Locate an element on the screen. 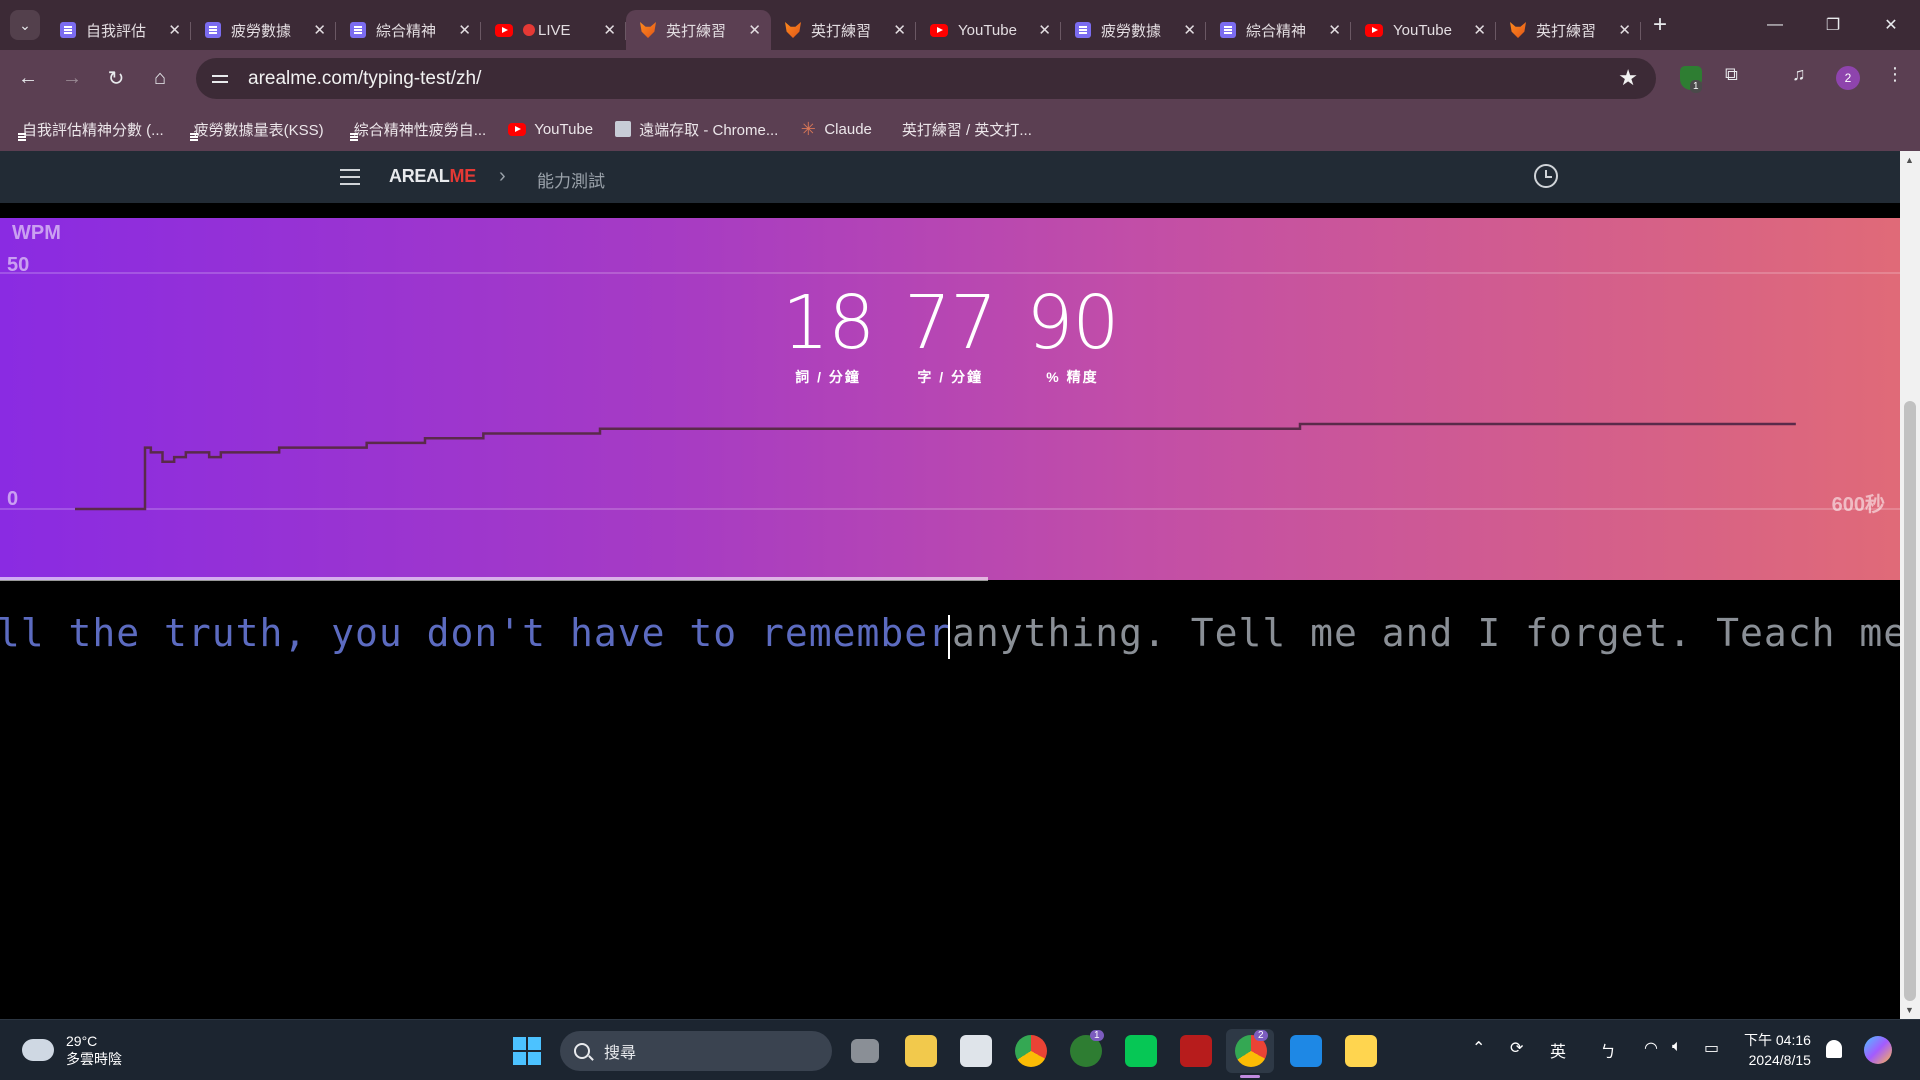 Image resolution: width=1920 pixels, height=1080 pixels. vscode-icon is located at coordinates (1306, 1051).